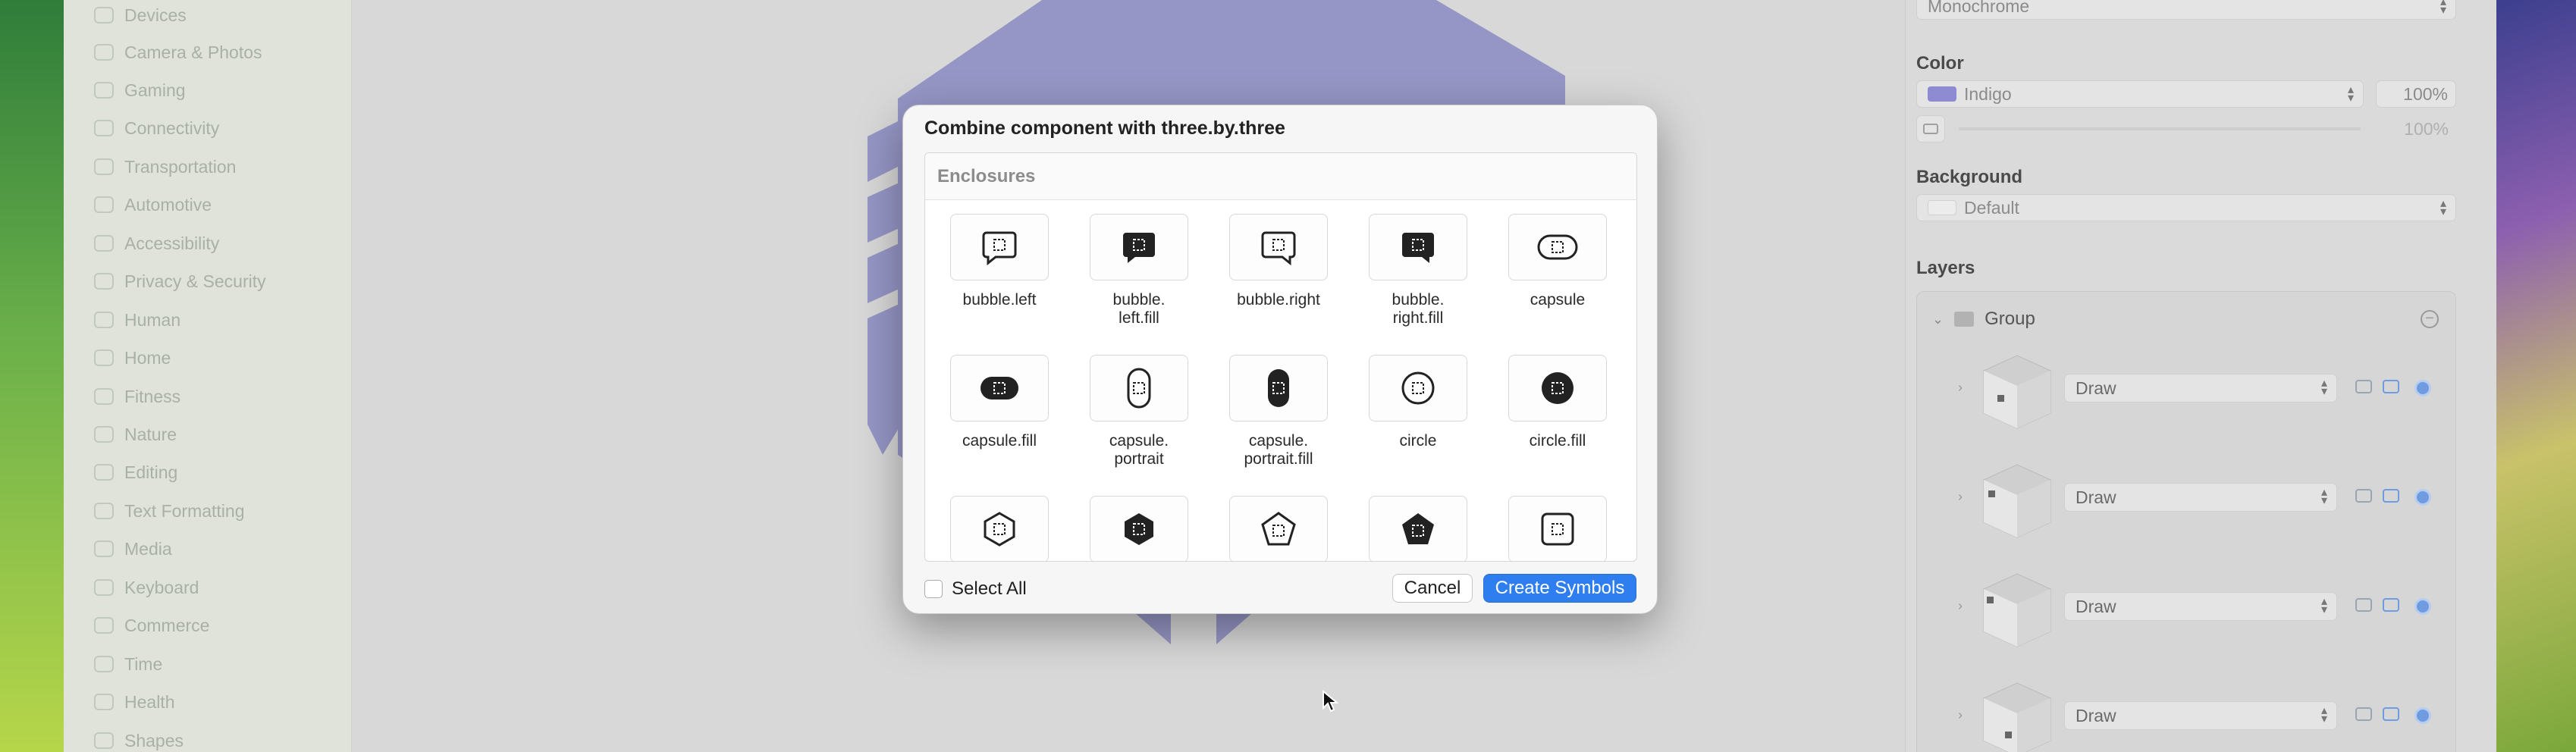 The width and height of the screenshot is (2576, 752). I want to click on sidebar-item-keyboard: Keyboard, so click(146, 587).